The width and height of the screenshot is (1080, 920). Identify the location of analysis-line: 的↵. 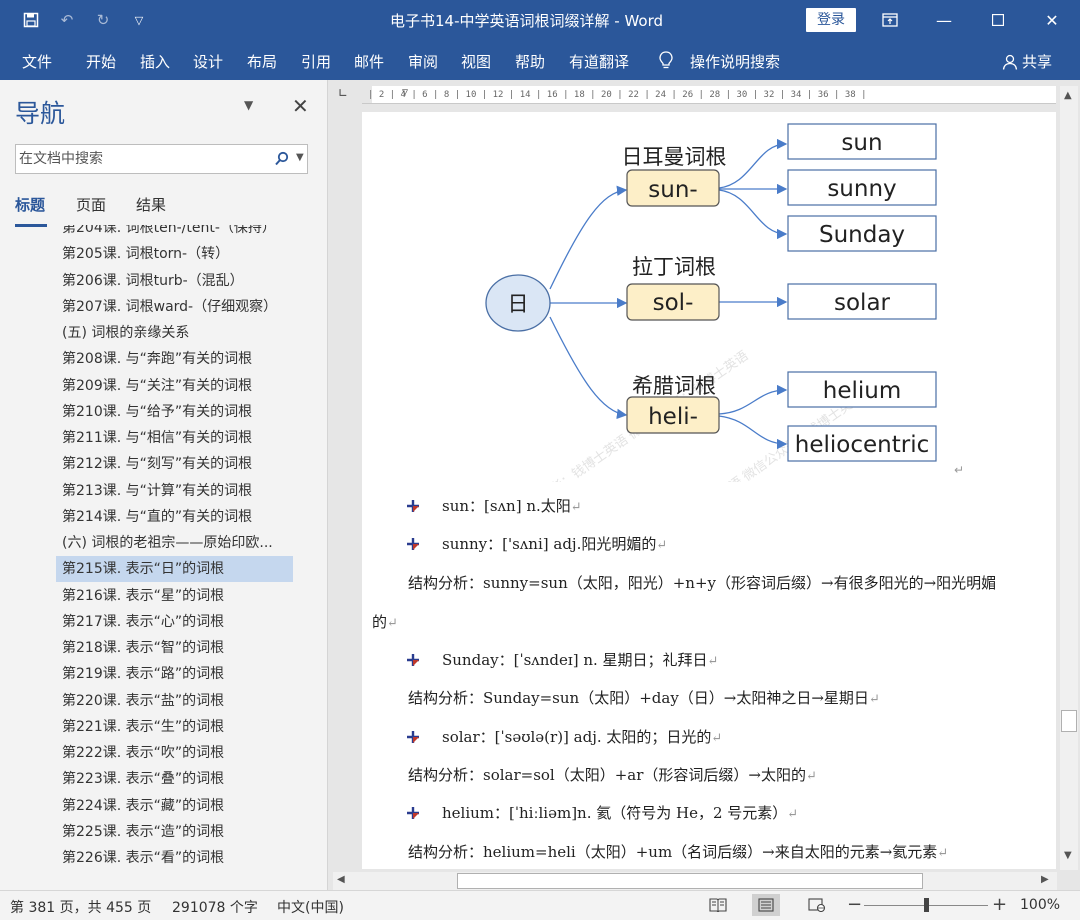
(385, 621).